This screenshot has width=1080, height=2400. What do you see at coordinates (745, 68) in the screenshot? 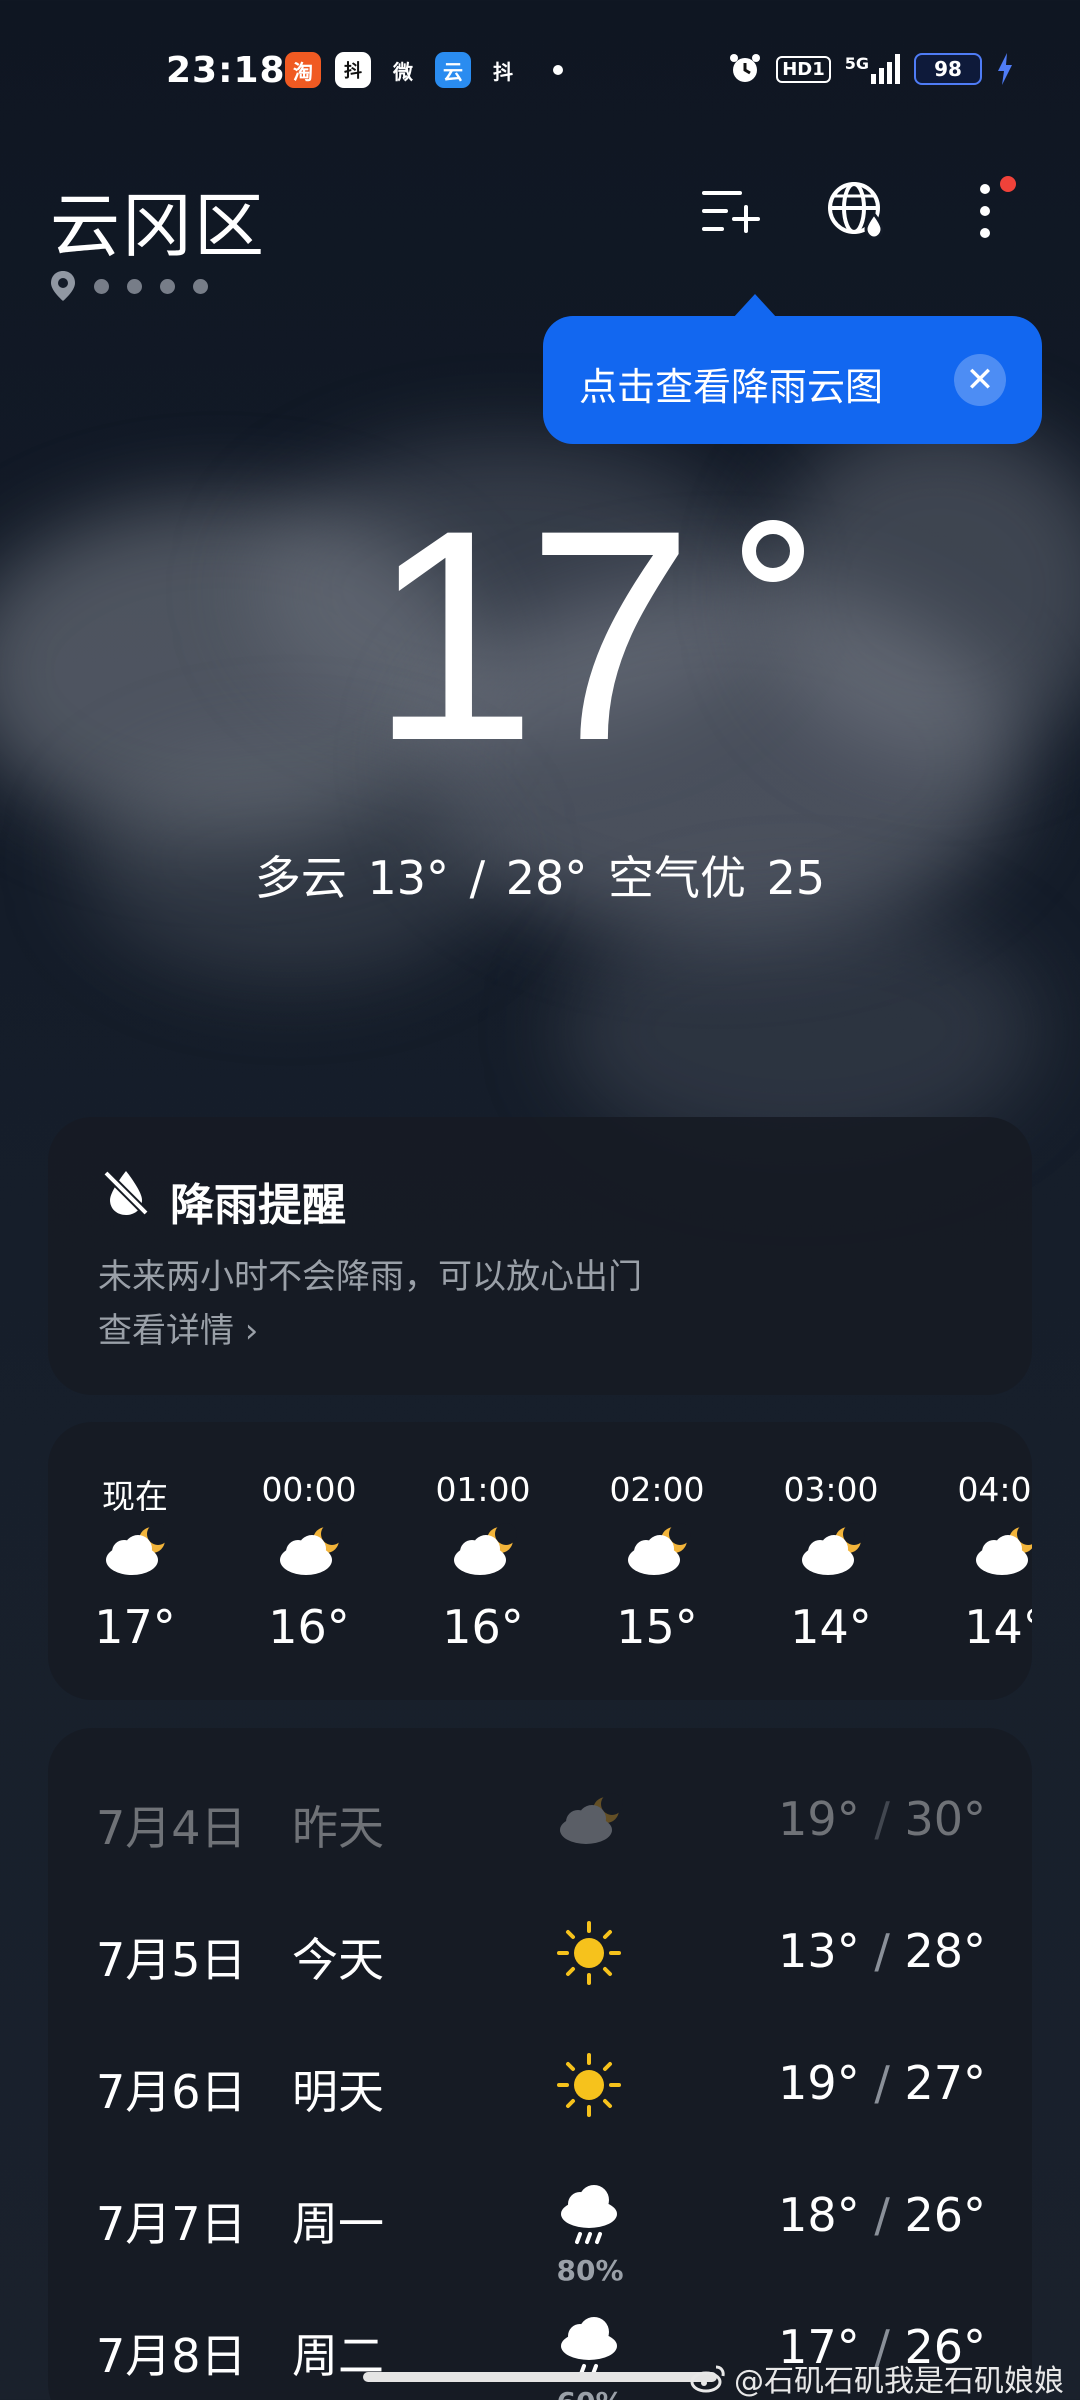
I see `alarm-icon` at bounding box center [745, 68].